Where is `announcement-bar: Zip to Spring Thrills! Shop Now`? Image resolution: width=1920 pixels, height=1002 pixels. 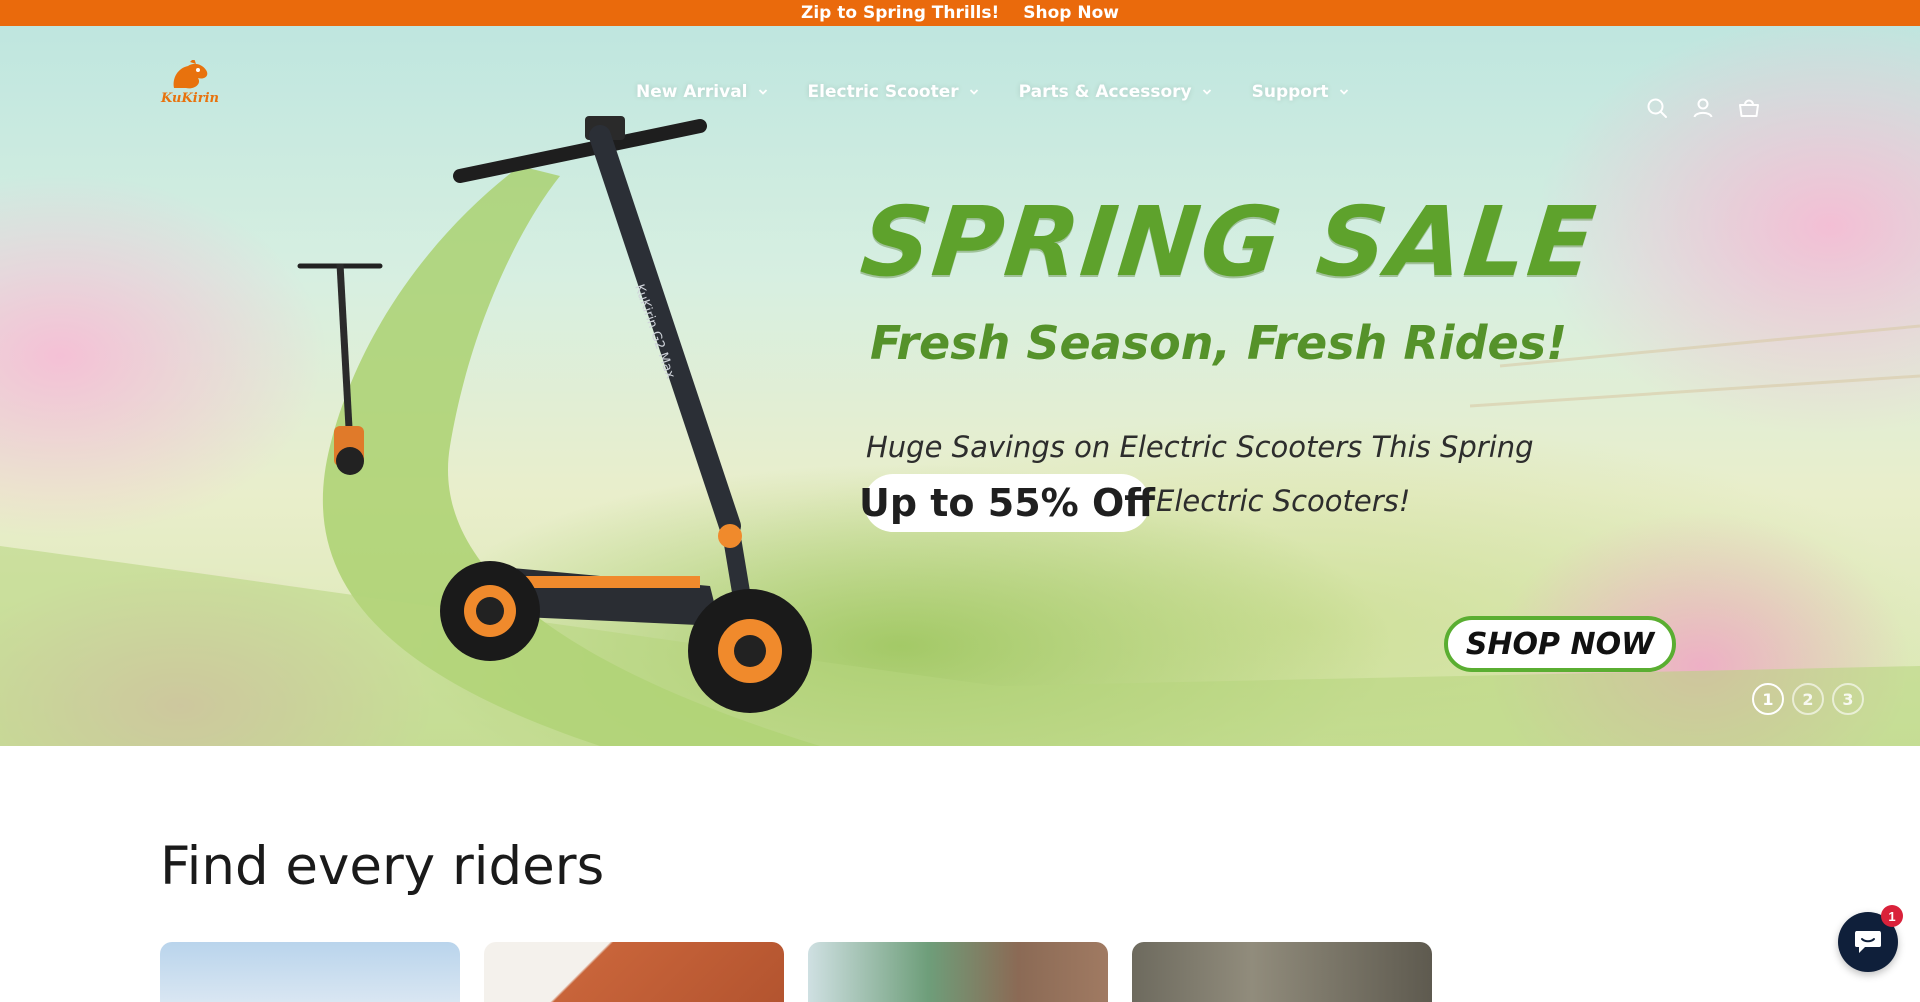
announcement-bar: Zip to Spring Thrills! Shop Now is located at coordinates (960, 13).